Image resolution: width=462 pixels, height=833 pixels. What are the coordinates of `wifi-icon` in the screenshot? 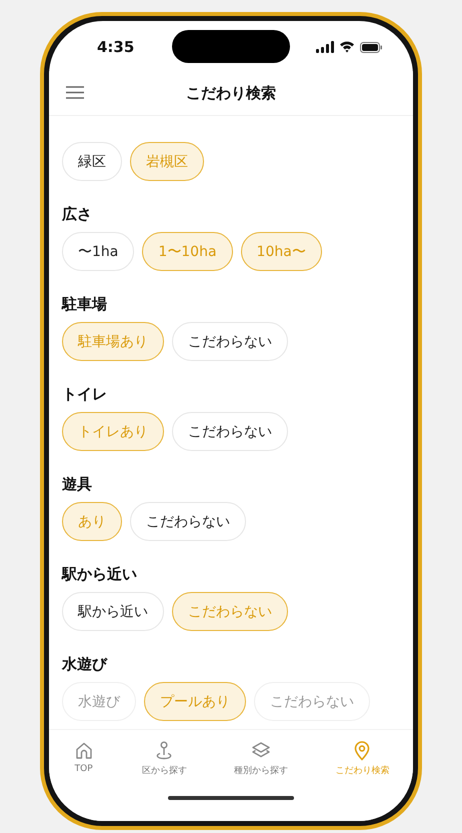 It's located at (347, 47).